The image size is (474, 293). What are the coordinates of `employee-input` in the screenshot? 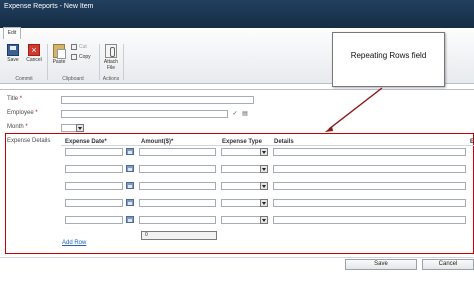 It's located at (144, 114).